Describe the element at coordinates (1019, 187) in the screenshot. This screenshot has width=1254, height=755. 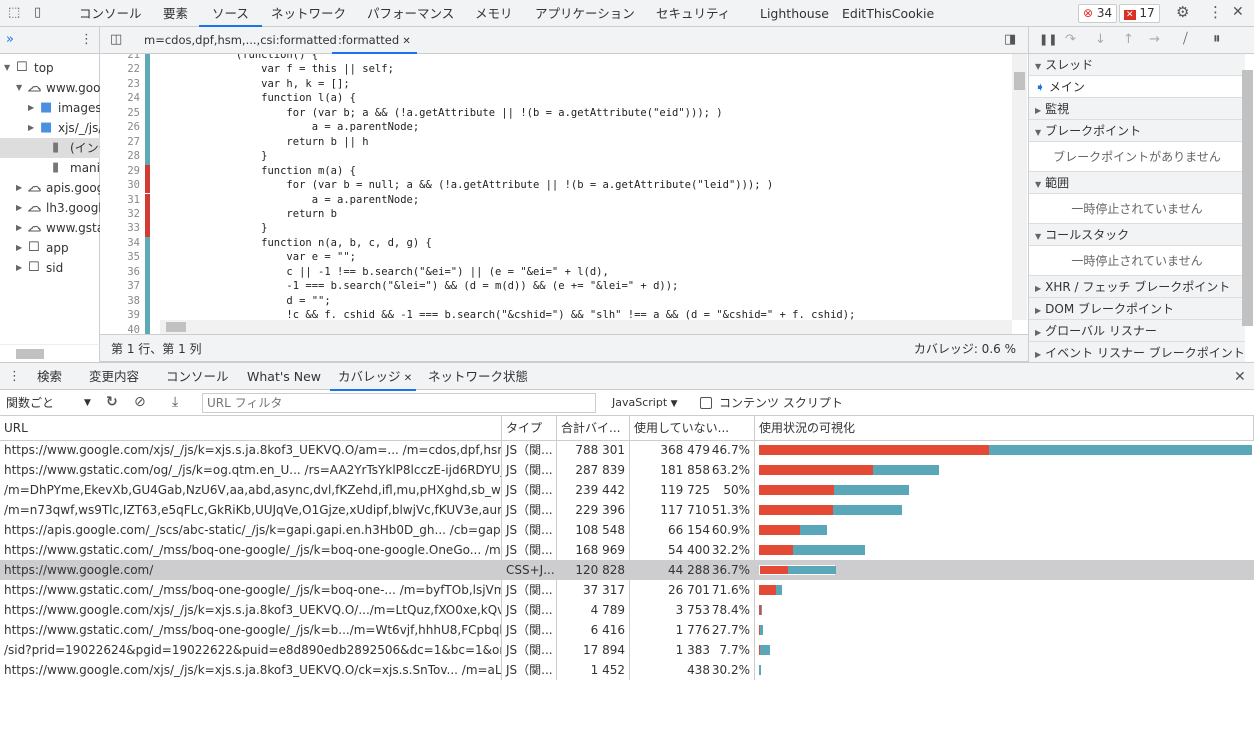
I see `editor-vscrollbar` at that location.